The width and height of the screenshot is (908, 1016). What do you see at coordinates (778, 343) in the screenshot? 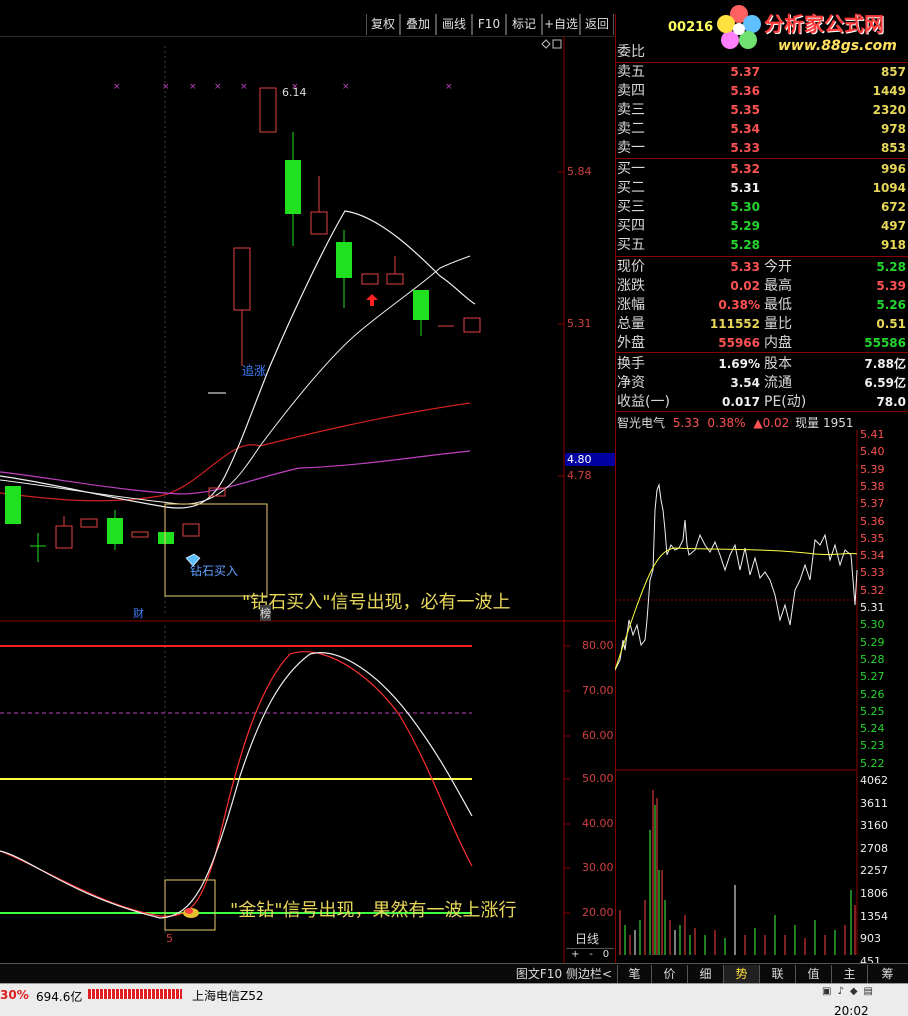
I see `quote-label: 内盘` at bounding box center [778, 343].